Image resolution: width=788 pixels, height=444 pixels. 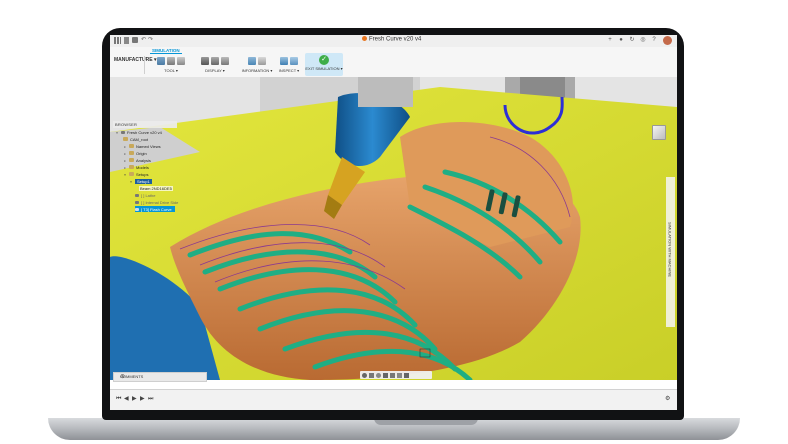 What do you see at coordinates (371, 375) in the screenshot?
I see `pan-icon` at bounding box center [371, 375].